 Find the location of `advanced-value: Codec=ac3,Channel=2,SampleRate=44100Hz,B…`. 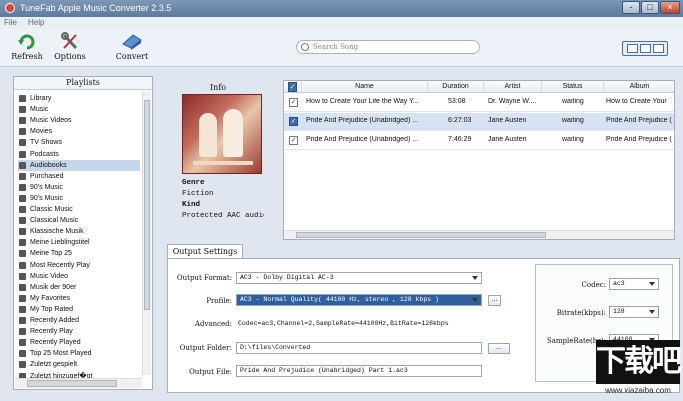

advanced-value: Codec=ac3,Channel=2,SampleRate=44100Hz,B… is located at coordinates (343, 323).